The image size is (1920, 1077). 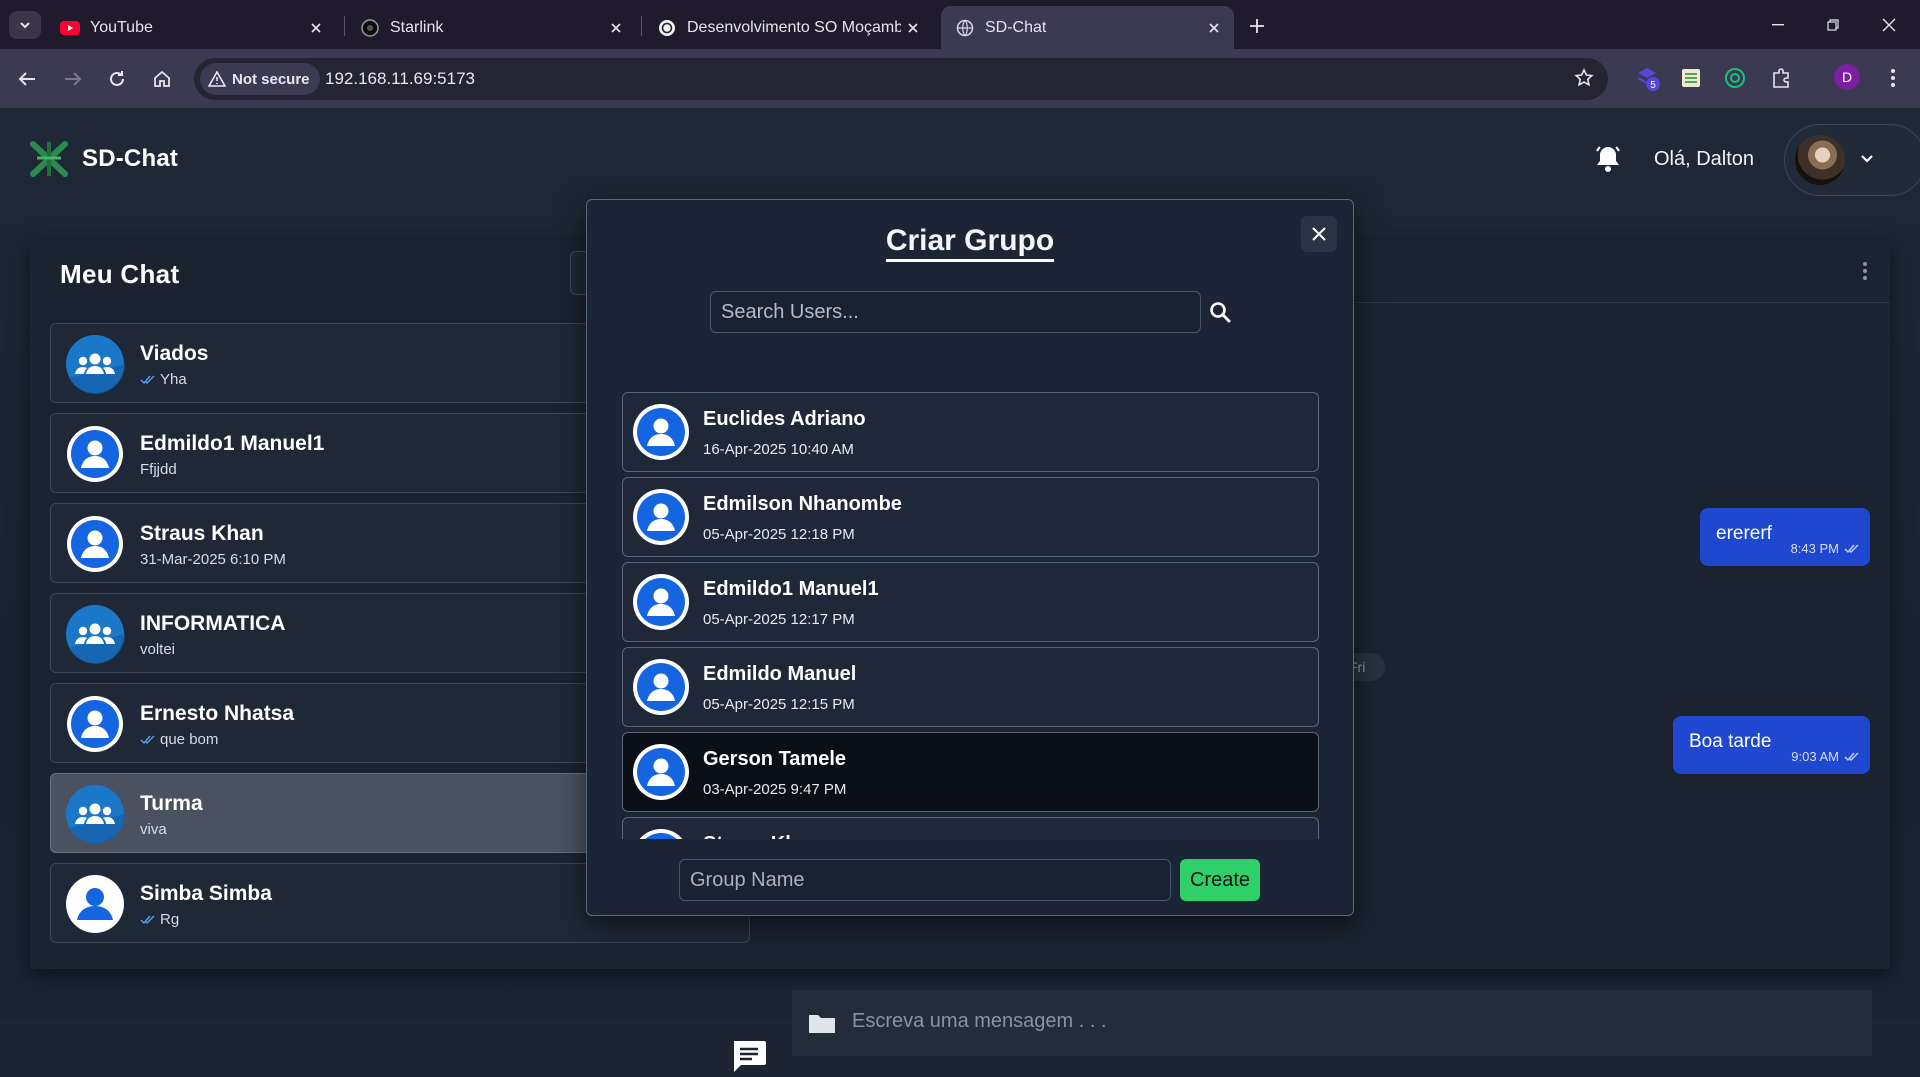 I want to click on brand: SD-Chat, so click(x=103, y=159).